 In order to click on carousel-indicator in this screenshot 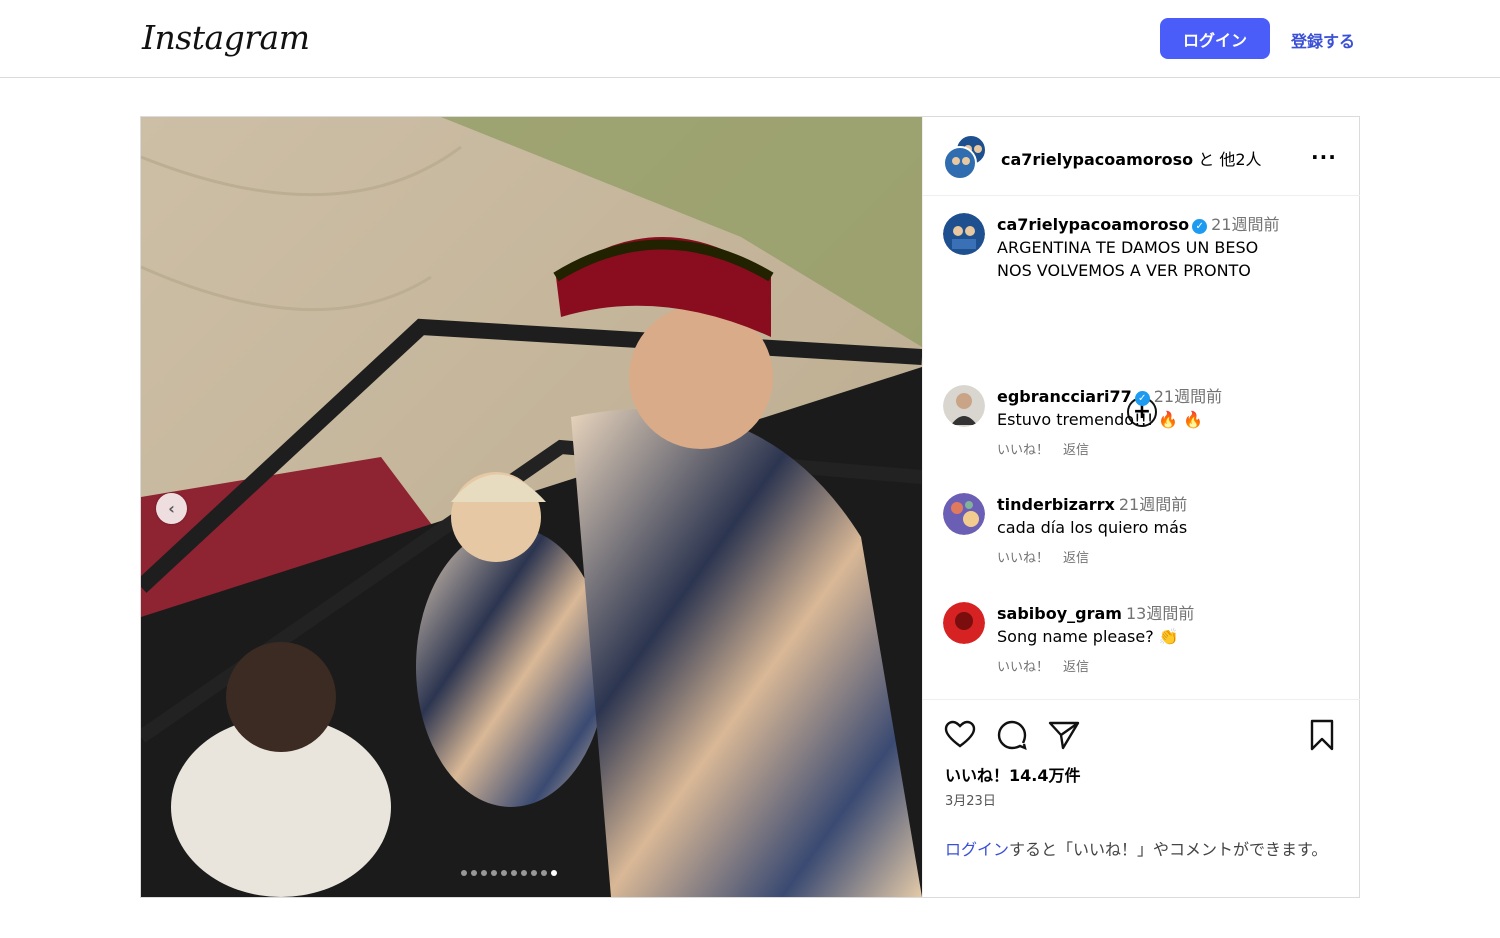, I will do `click(509, 873)`.